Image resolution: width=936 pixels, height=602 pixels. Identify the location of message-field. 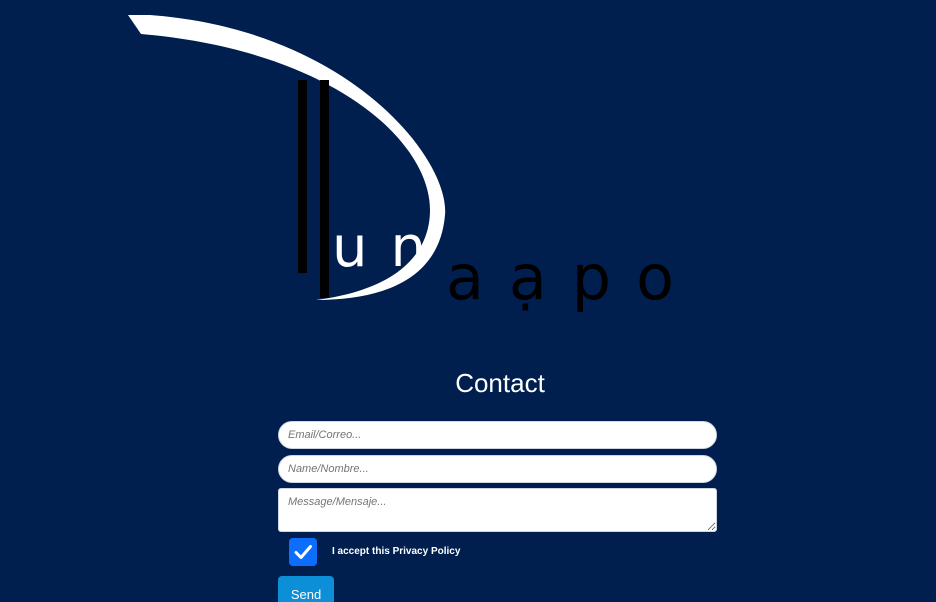
(497, 510).